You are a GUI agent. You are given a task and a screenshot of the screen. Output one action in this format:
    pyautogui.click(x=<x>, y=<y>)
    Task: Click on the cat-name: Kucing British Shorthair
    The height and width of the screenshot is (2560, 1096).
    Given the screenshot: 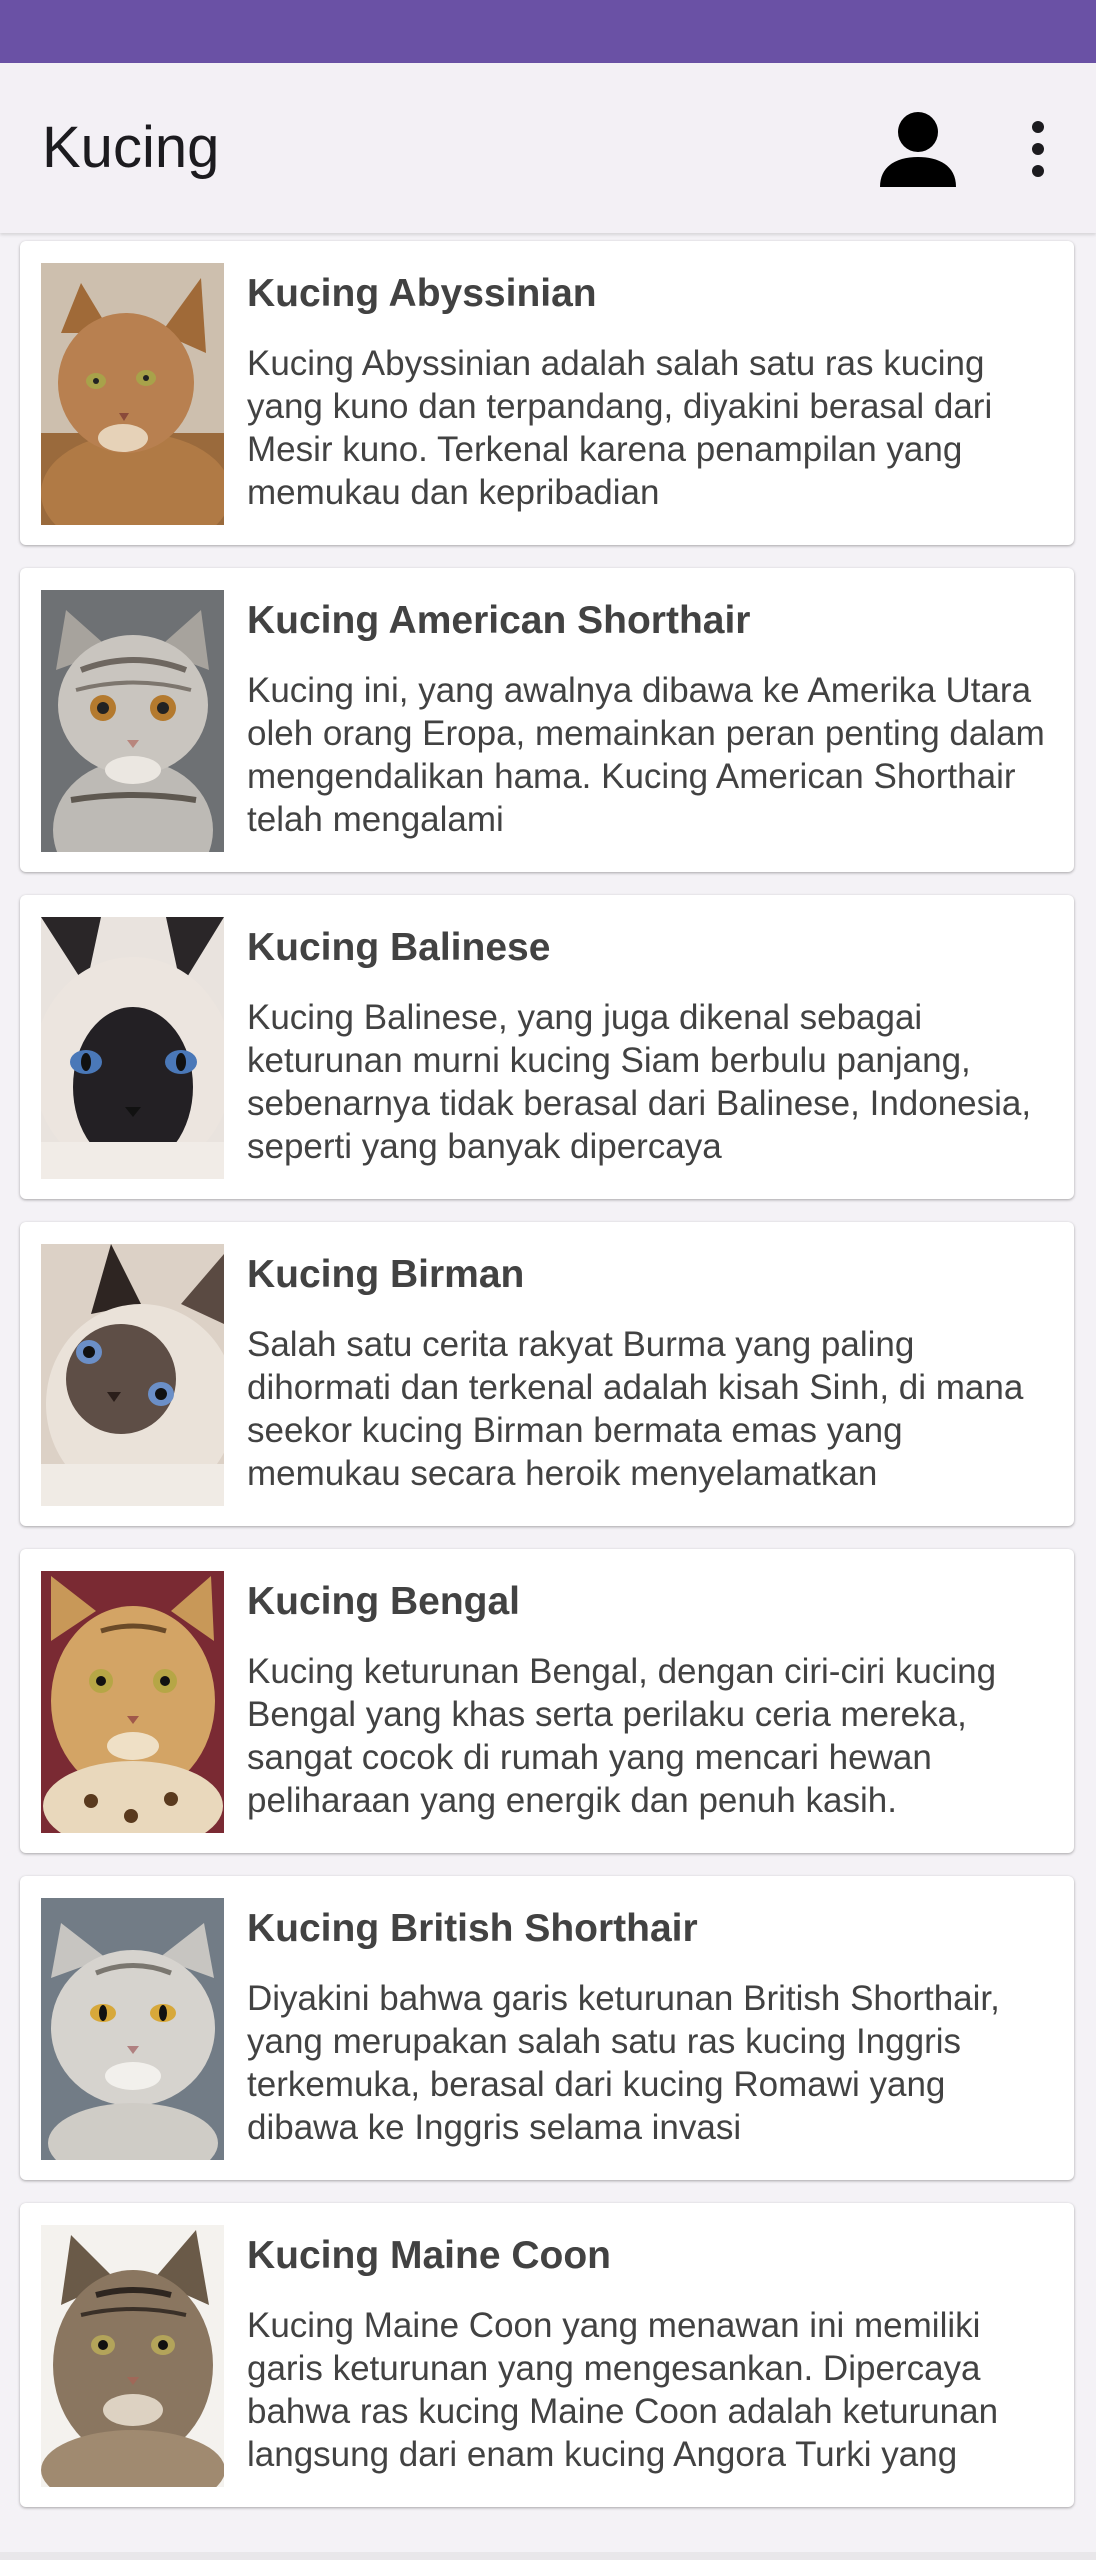 What is the action you would take?
    pyautogui.click(x=472, y=1928)
    